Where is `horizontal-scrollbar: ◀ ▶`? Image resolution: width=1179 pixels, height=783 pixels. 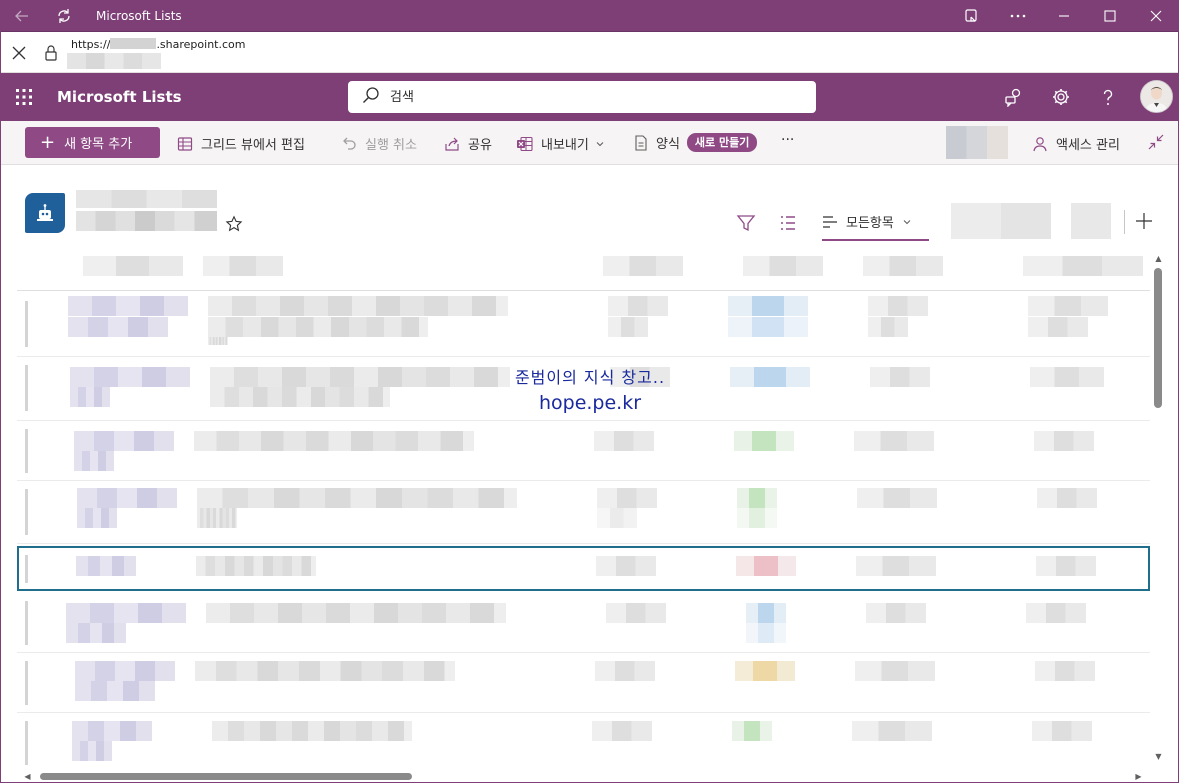
horizontal-scrollbar: ◀ ▶ is located at coordinates (583, 776).